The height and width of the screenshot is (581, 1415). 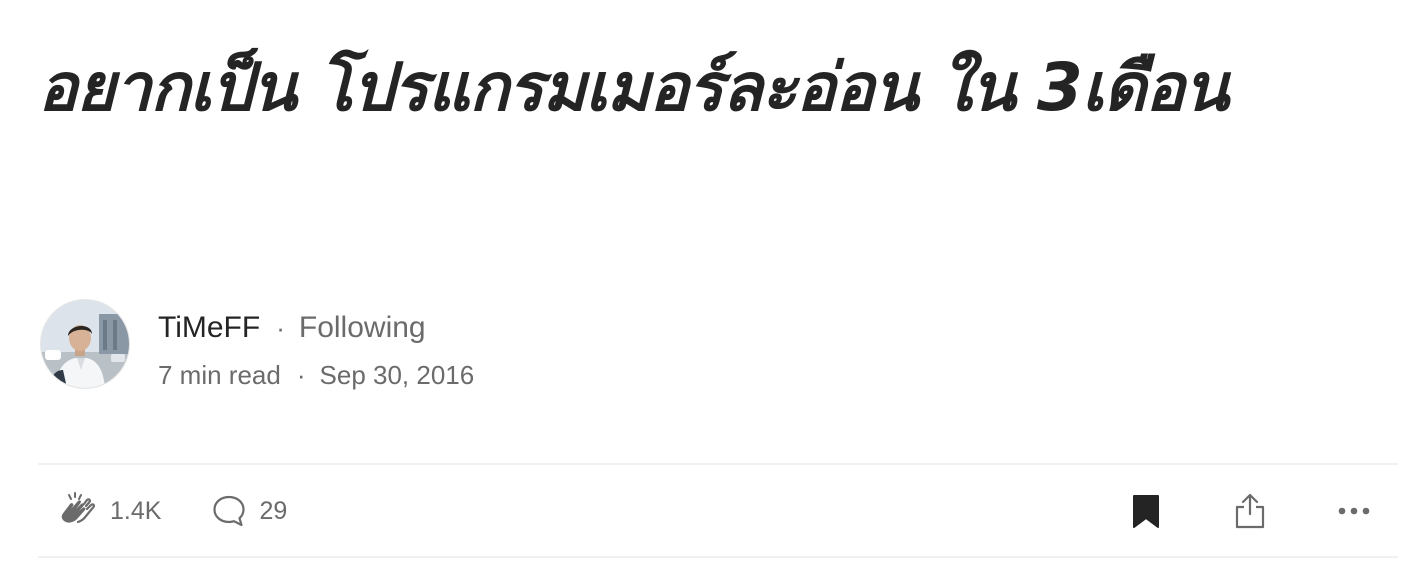 What do you see at coordinates (316, 375) in the screenshot?
I see `article-meta: 7 min read · Sep 30, 2016` at bounding box center [316, 375].